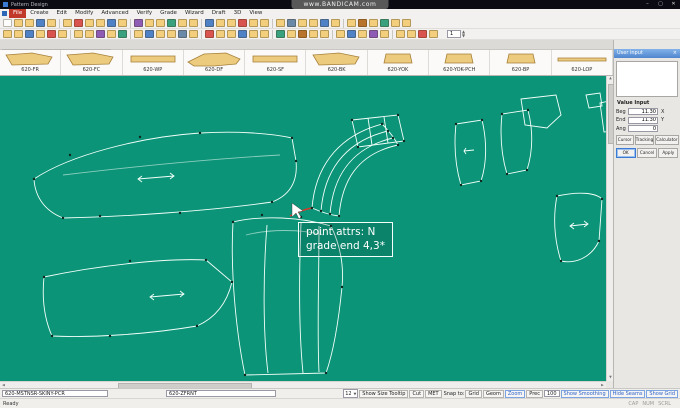  What do you see at coordinates (624, 140) in the screenshot?
I see `cursor-button: Cursor` at bounding box center [624, 140].